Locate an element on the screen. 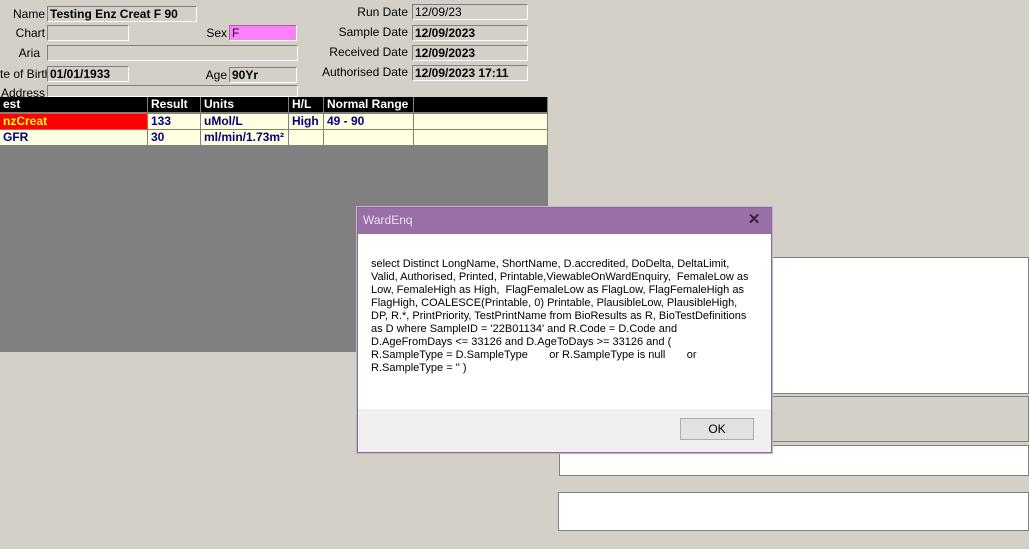  address-field is located at coordinates (172, 91).